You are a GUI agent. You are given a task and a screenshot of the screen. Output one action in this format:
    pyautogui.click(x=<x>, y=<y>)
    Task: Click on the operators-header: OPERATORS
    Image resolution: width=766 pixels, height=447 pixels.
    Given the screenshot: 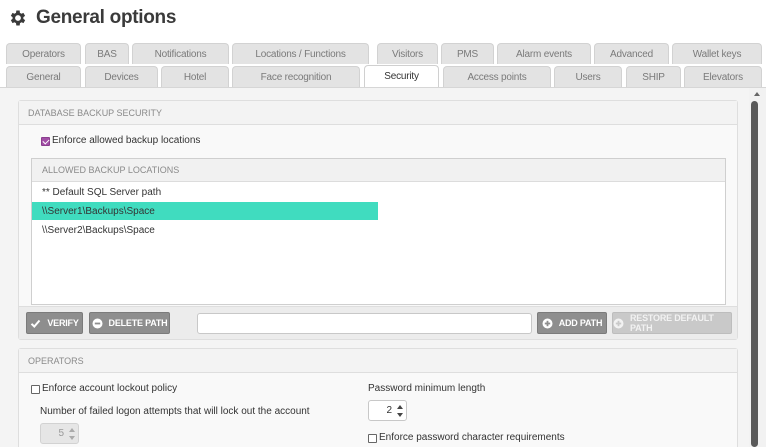 What is the action you would take?
    pyautogui.click(x=378, y=361)
    